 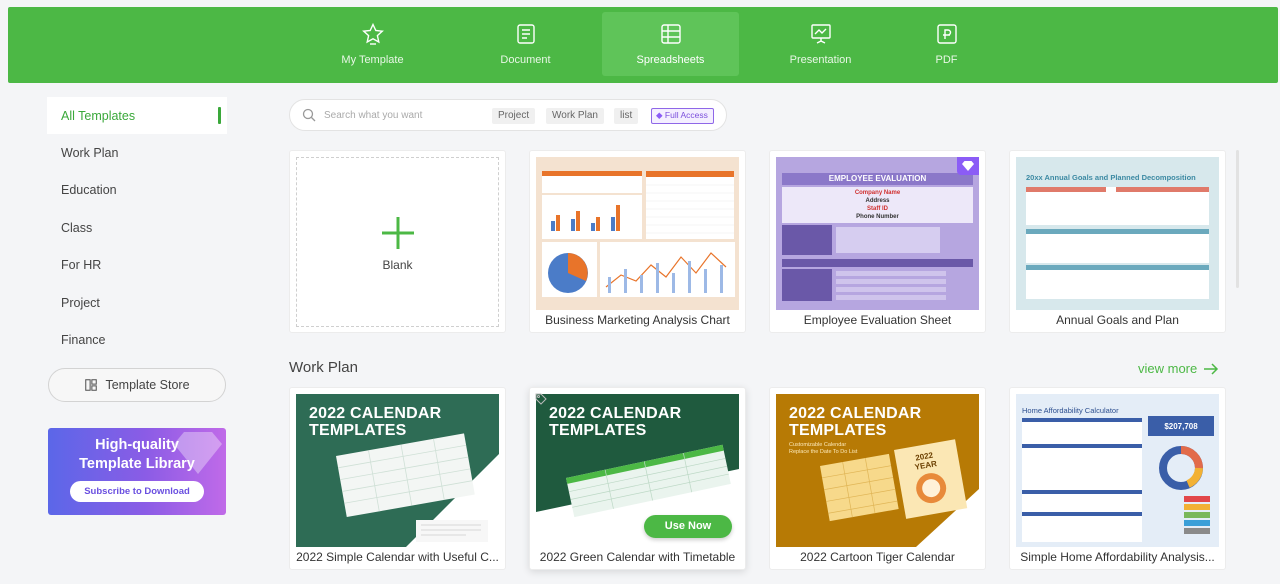 What do you see at coordinates (626, 116) in the screenshot?
I see `search-chip-list: list` at bounding box center [626, 116].